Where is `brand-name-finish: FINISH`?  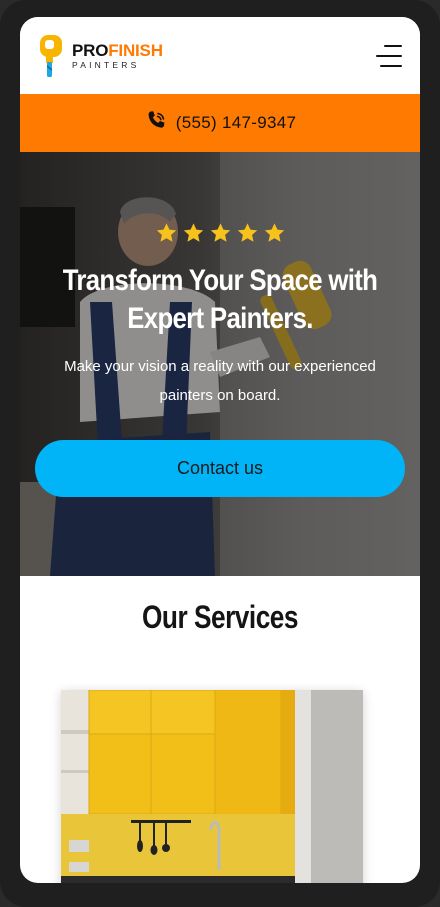
brand-name-finish: FINISH is located at coordinates (135, 50).